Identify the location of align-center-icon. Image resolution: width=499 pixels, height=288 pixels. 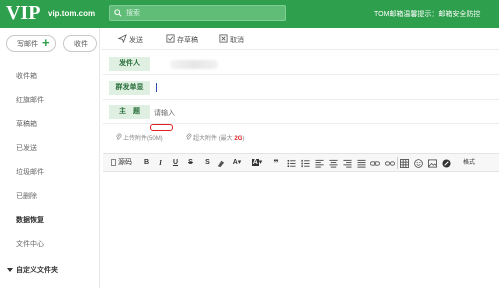
(333, 163).